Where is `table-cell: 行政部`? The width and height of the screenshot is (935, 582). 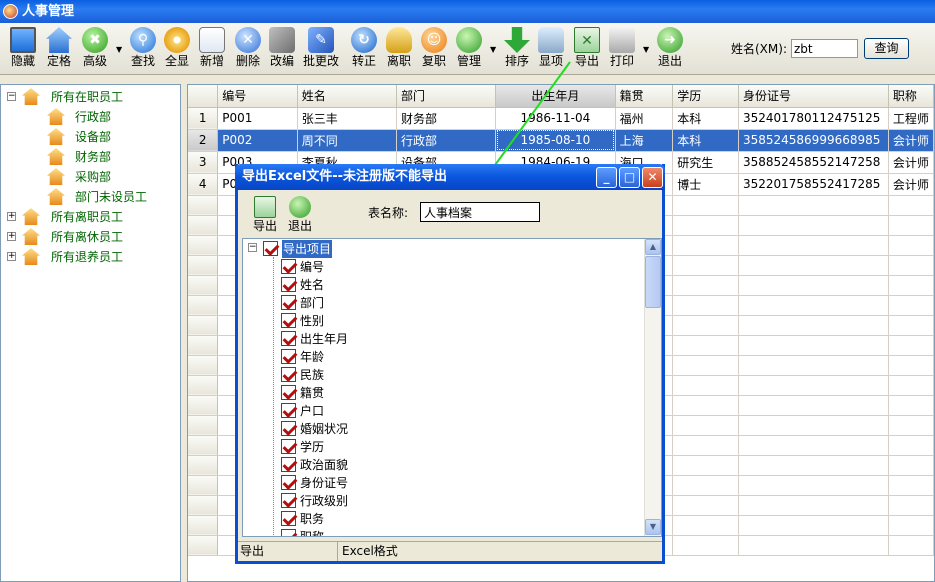 table-cell: 行政部 is located at coordinates (446, 140).